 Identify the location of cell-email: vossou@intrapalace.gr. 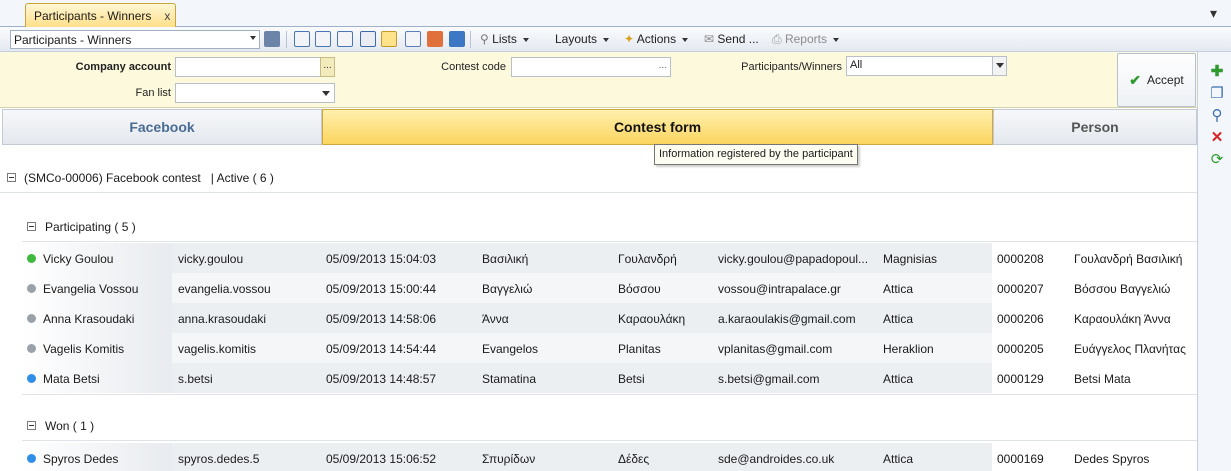
(779, 289).